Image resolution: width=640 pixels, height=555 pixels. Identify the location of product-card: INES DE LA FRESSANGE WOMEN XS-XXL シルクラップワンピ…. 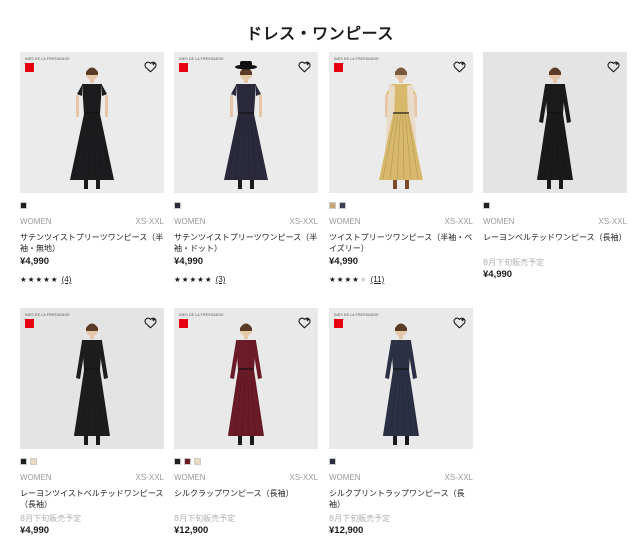
(246, 422).